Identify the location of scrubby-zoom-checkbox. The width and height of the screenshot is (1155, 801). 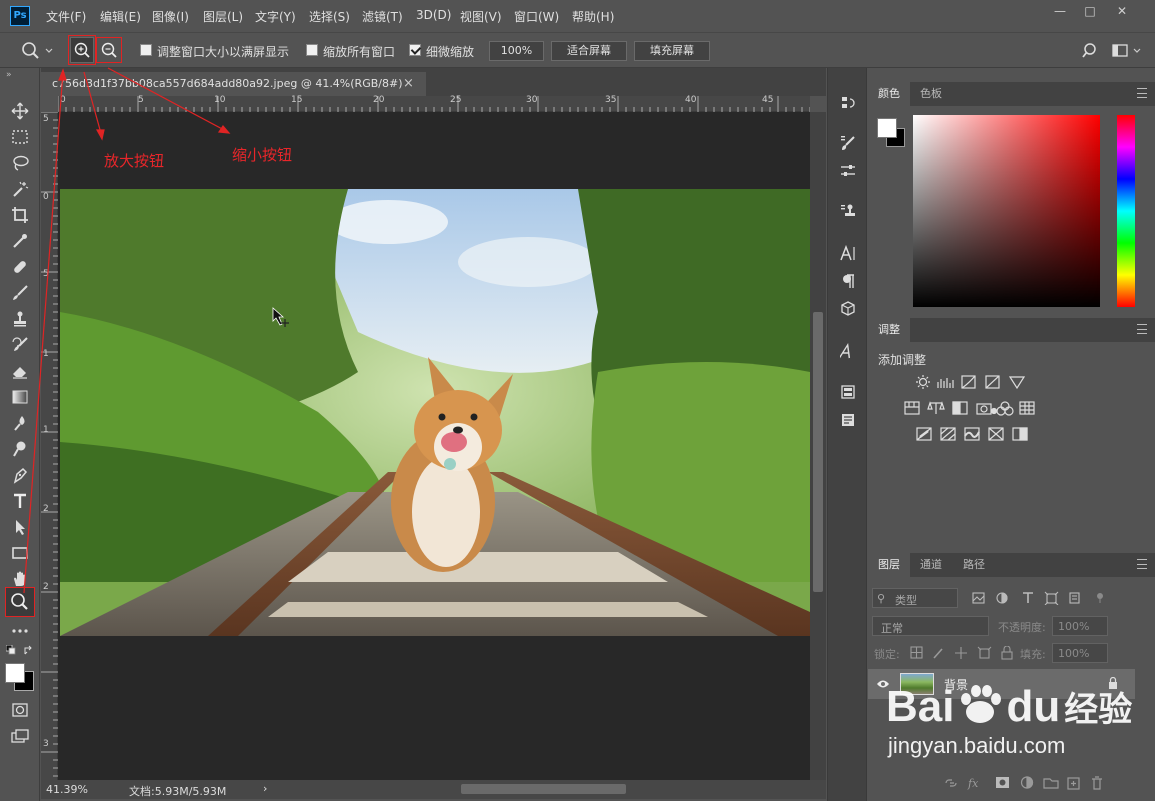
(415, 50).